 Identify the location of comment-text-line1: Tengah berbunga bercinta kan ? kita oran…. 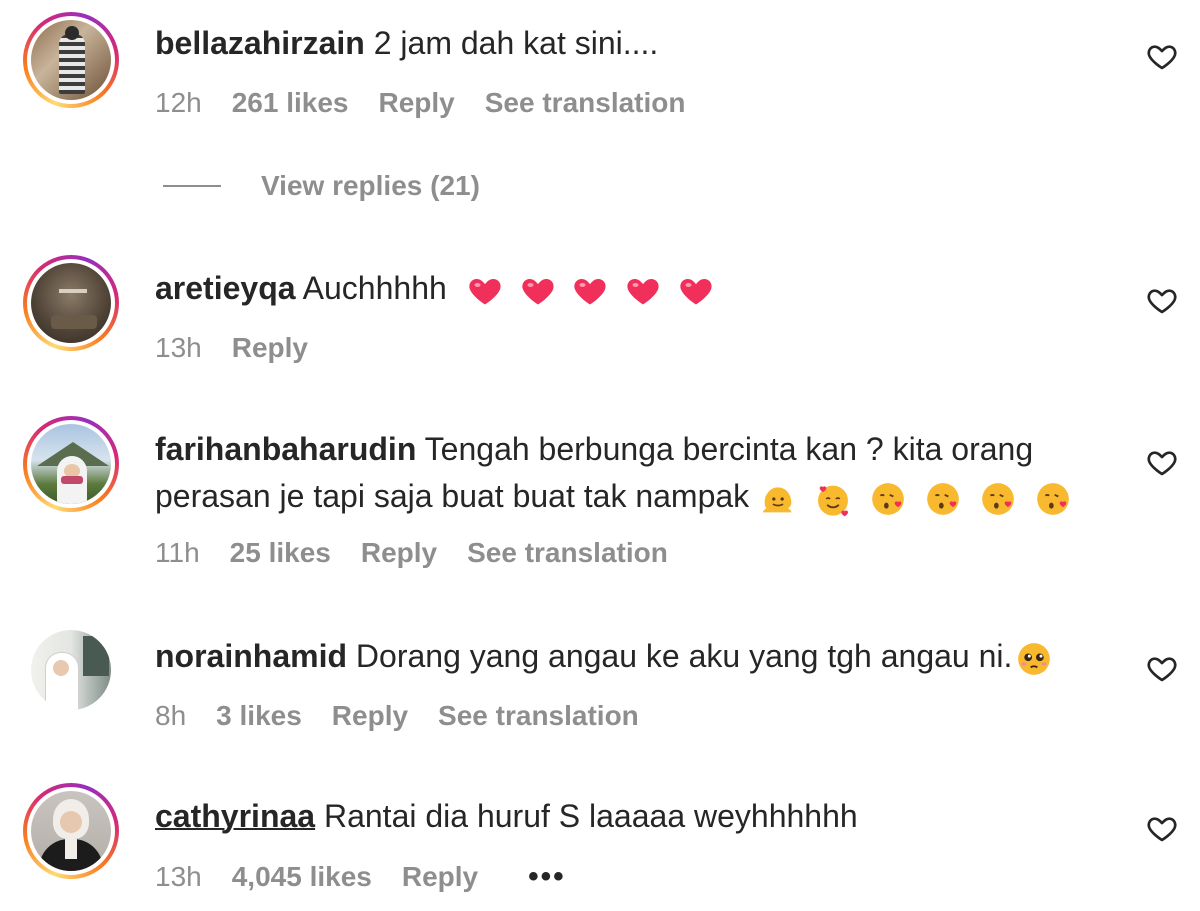
(729, 449).